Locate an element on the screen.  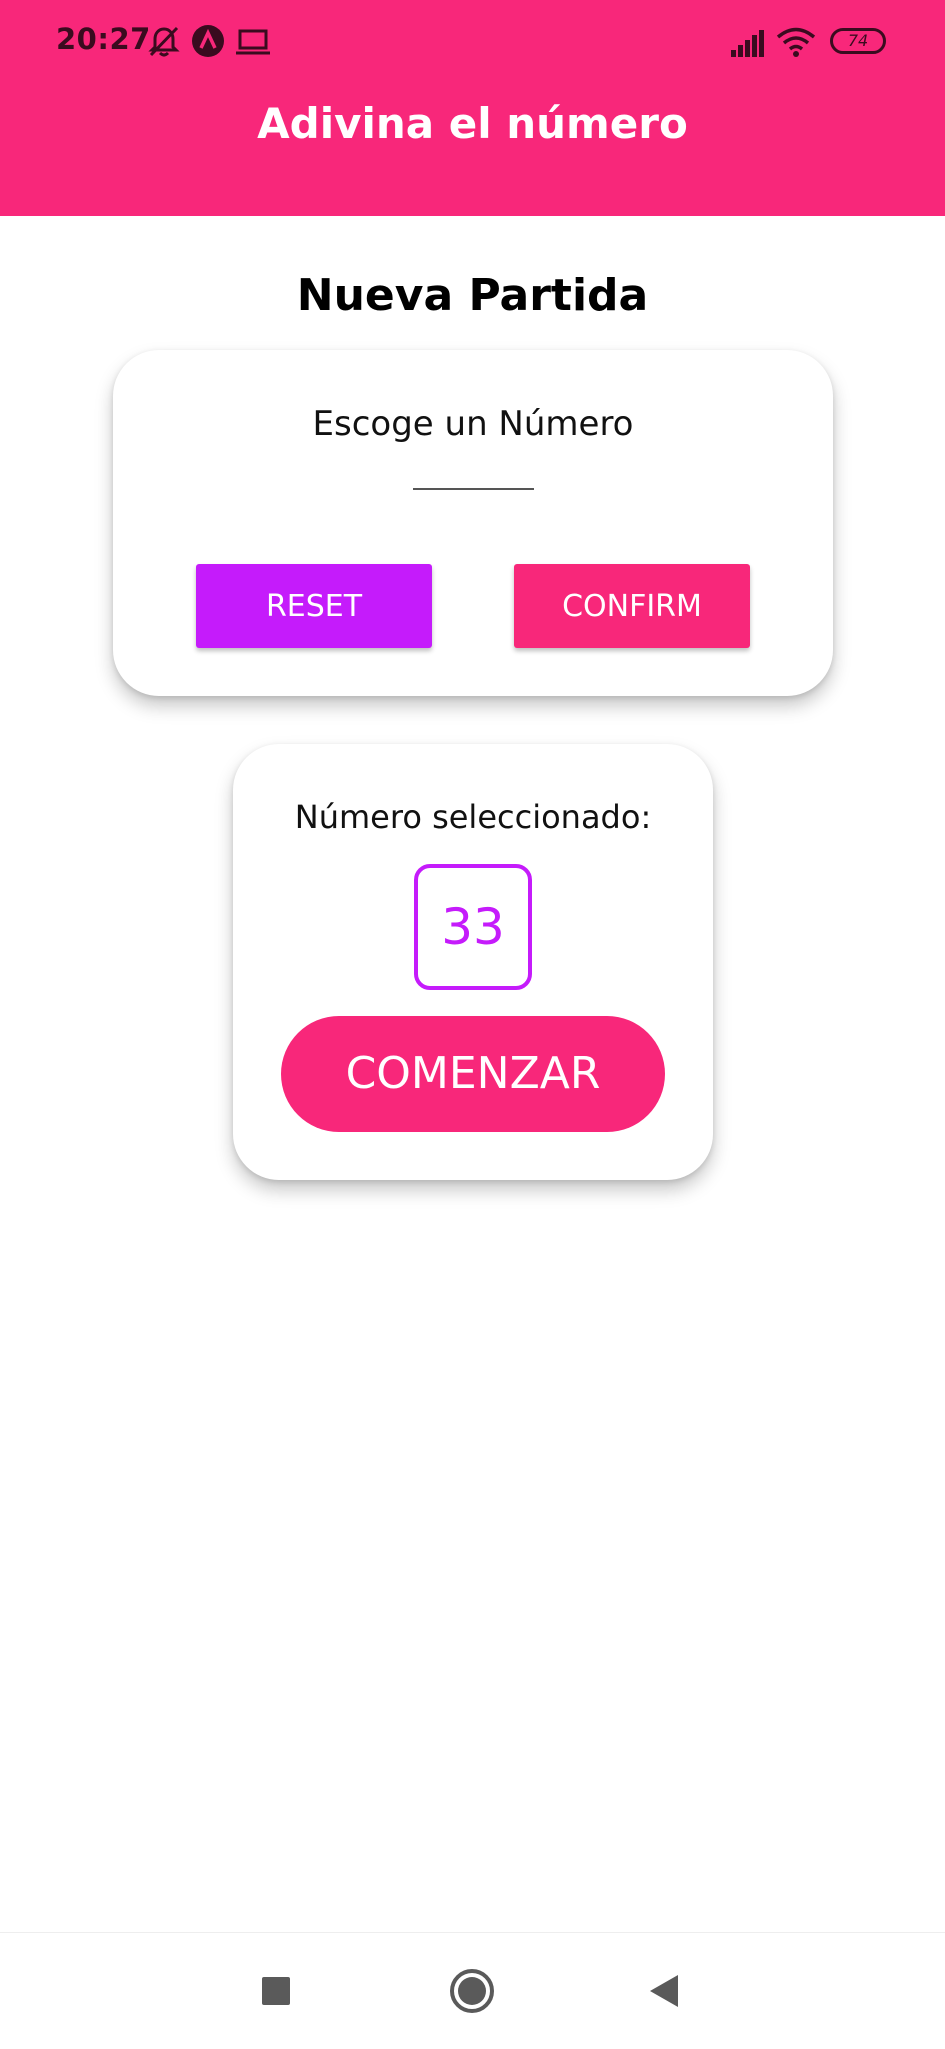
status-time: 20:27 is located at coordinates (103, 39).